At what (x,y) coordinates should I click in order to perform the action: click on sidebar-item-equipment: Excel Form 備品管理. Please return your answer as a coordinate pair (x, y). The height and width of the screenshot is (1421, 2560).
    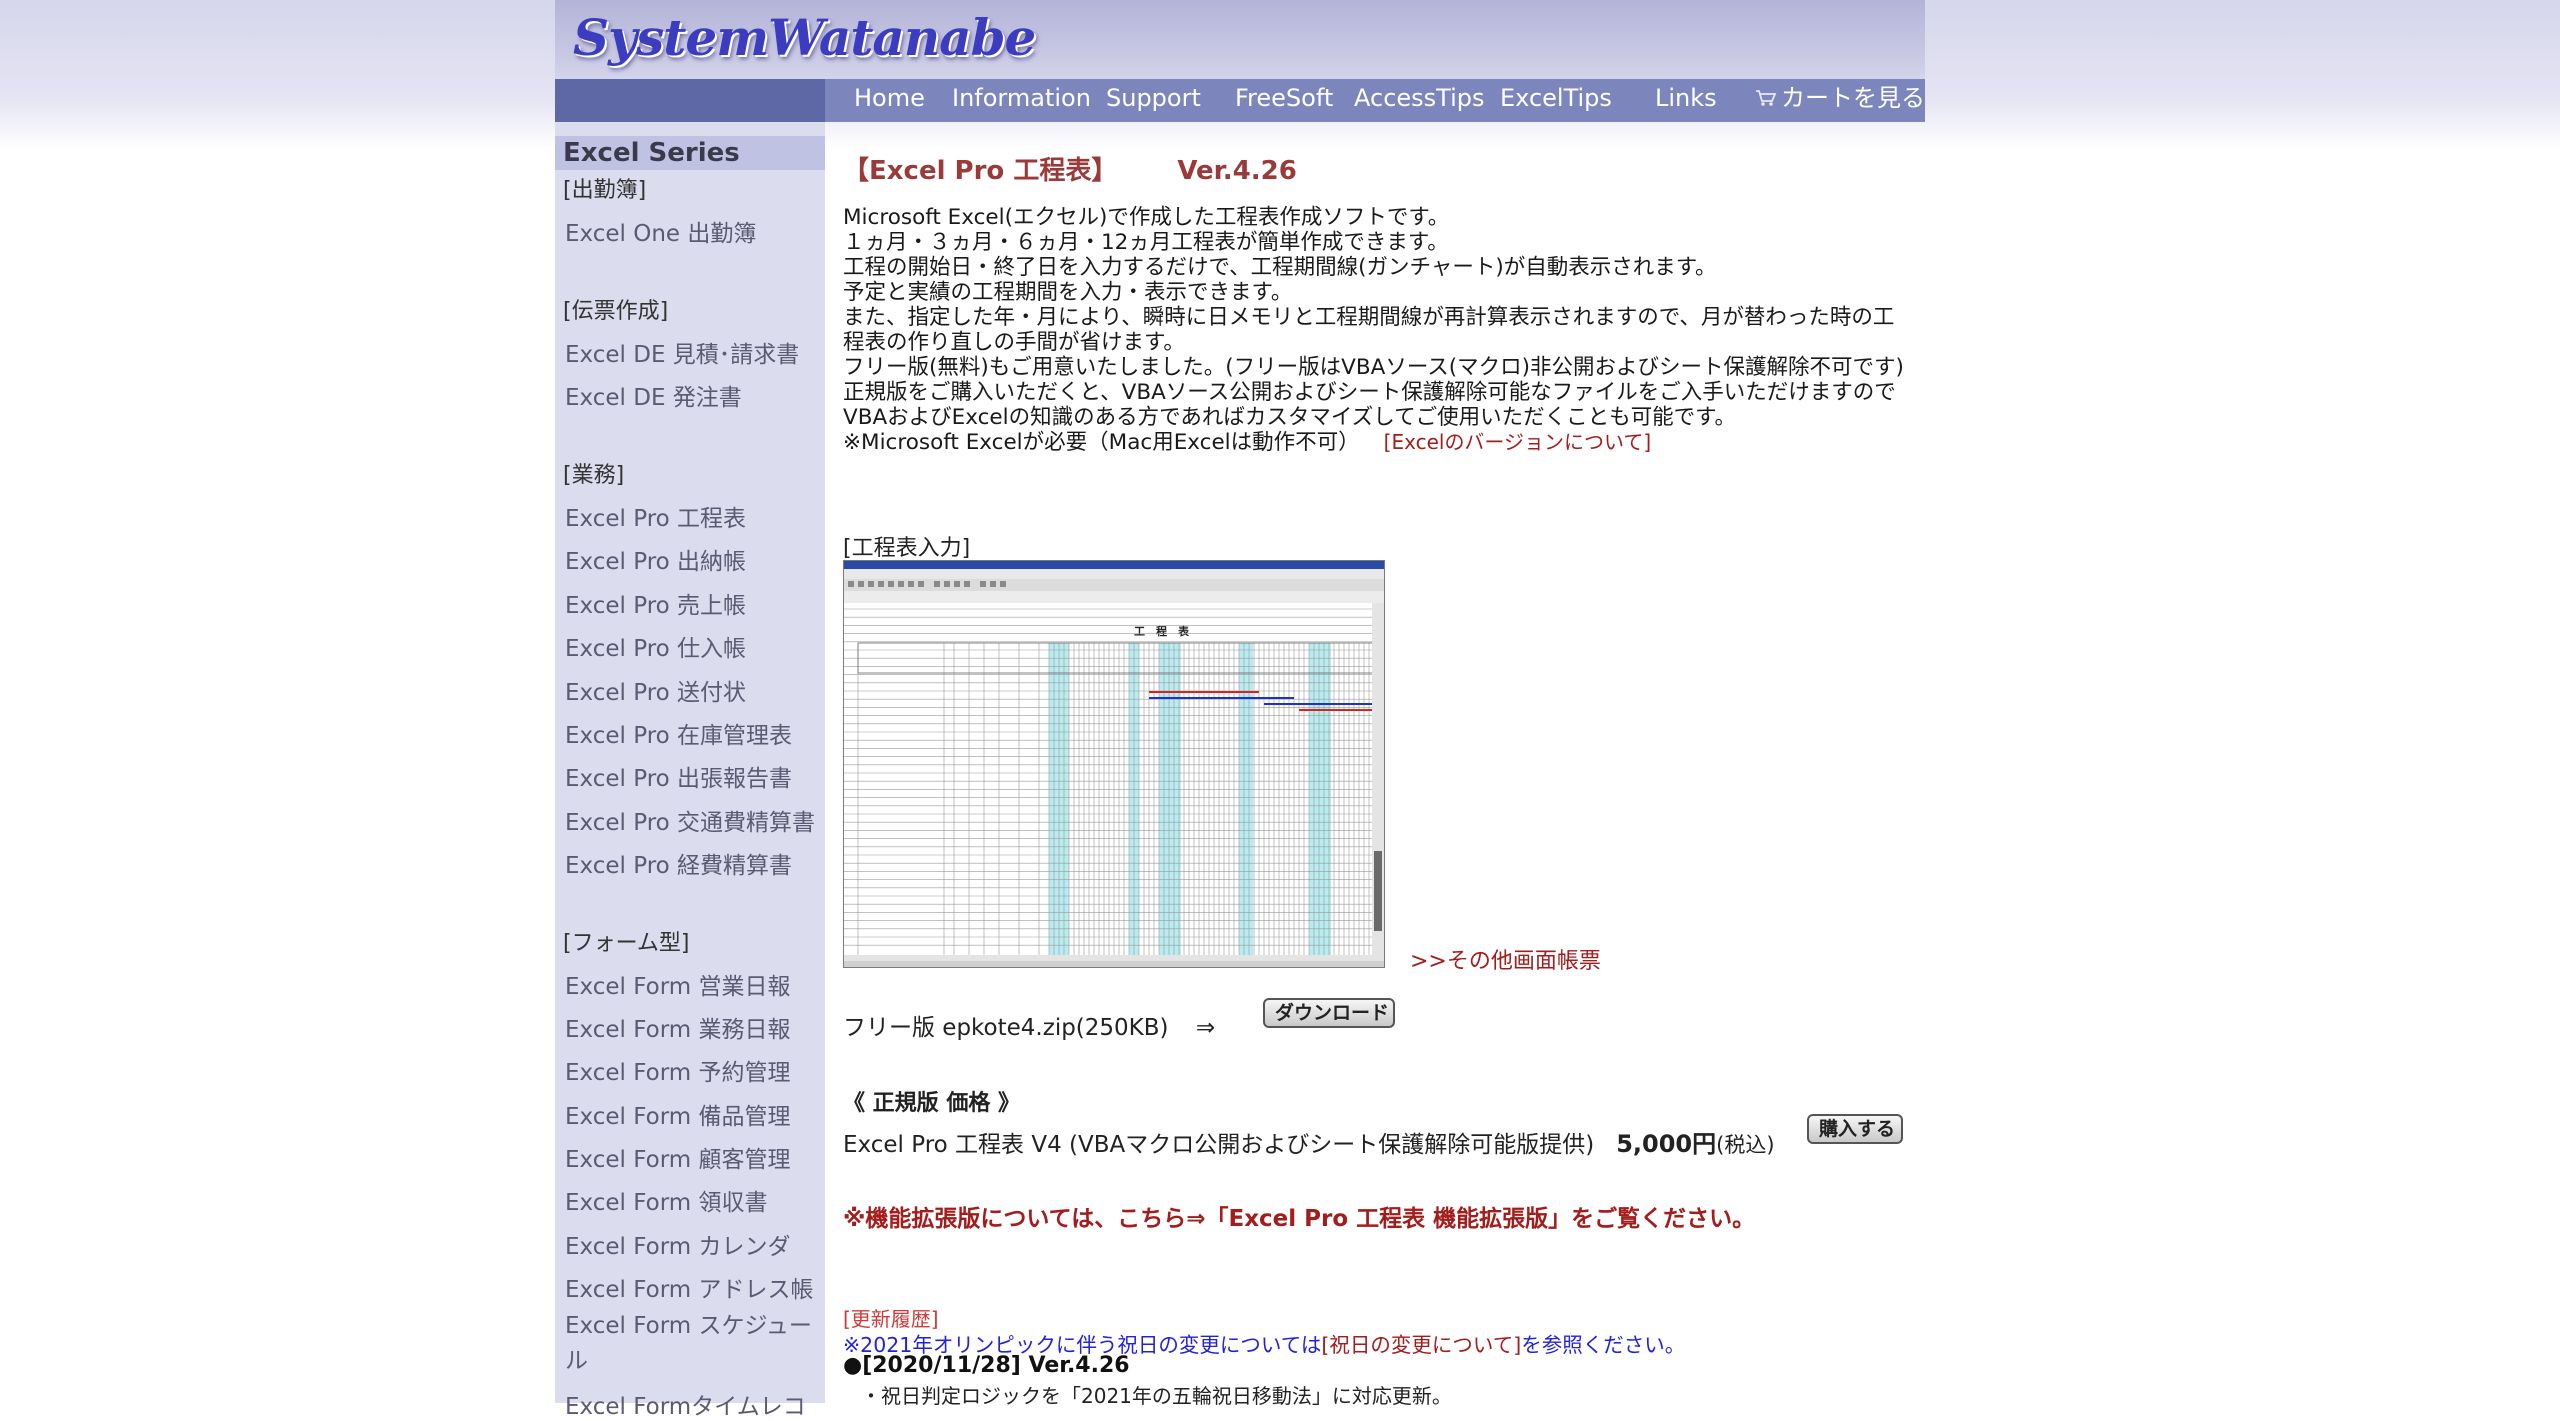
    Looking at the image, I should click on (678, 1114).